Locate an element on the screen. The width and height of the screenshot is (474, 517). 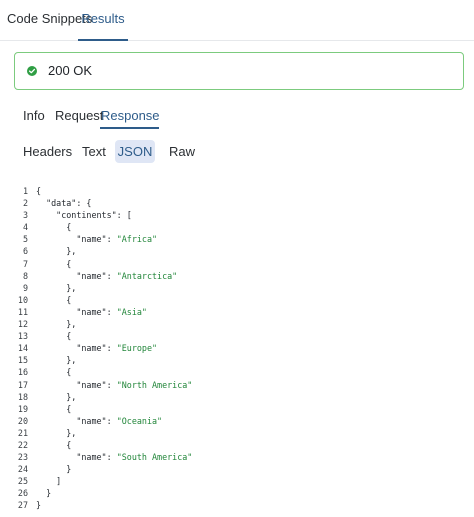
tab-request: Request is located at coordinates (79, 118).